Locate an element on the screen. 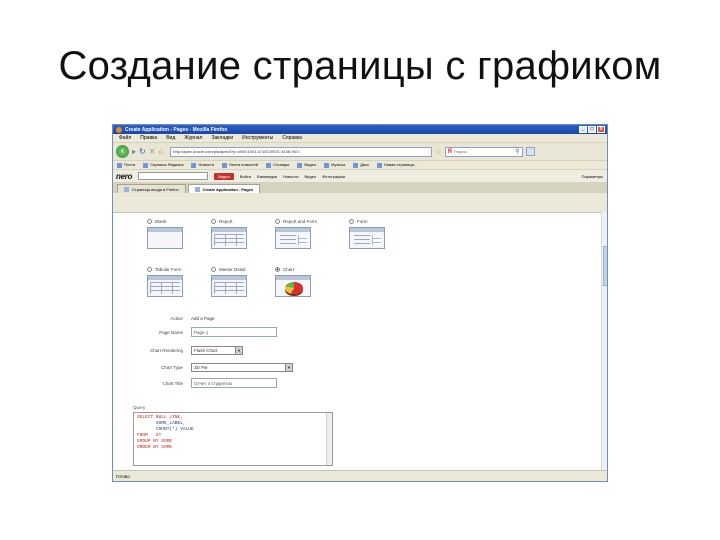  page-type-chart: Chart is located at coordinates (310, 281).